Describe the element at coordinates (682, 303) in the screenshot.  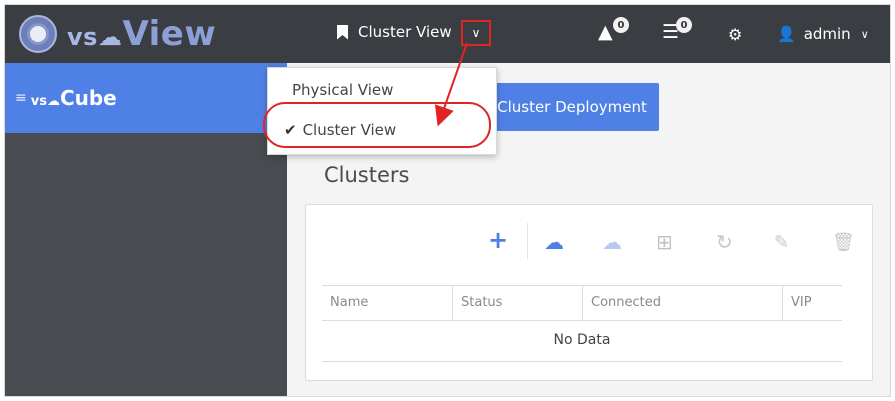
I see `column-header-connected: Connected` at that location.